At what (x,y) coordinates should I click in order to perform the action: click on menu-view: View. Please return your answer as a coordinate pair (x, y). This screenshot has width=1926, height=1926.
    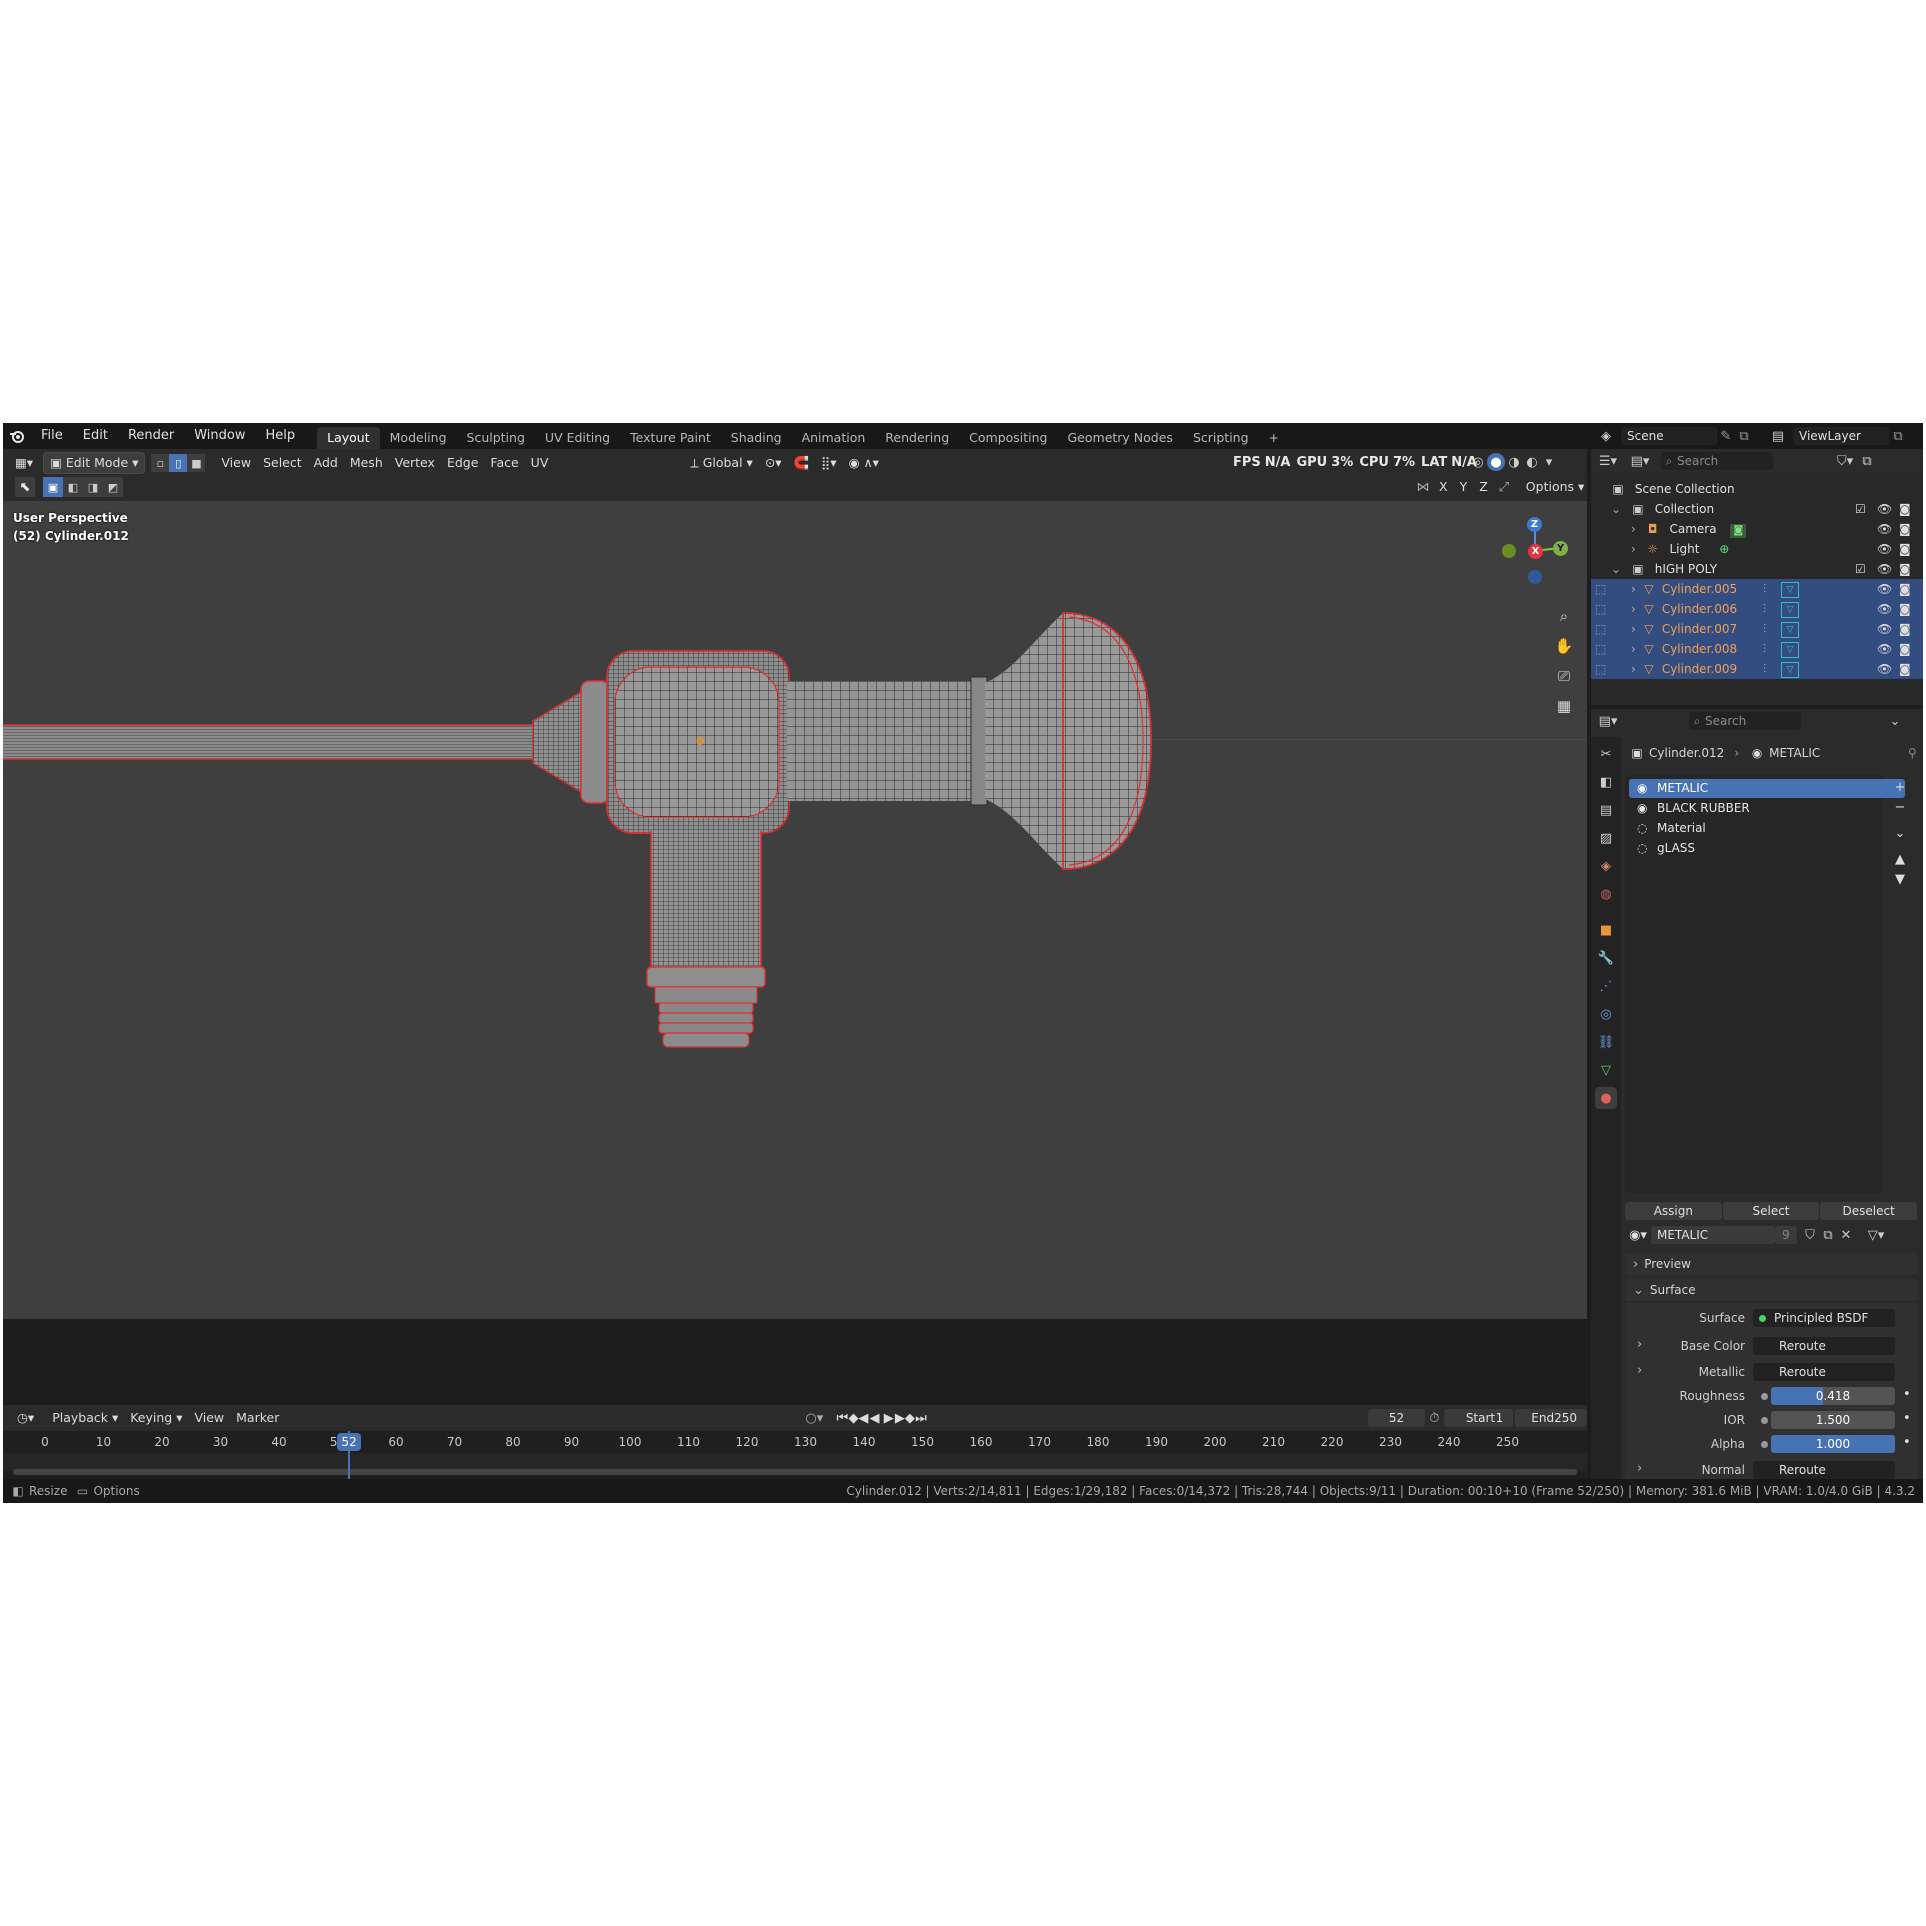
    Looking at the image, I should click on (236, 463).